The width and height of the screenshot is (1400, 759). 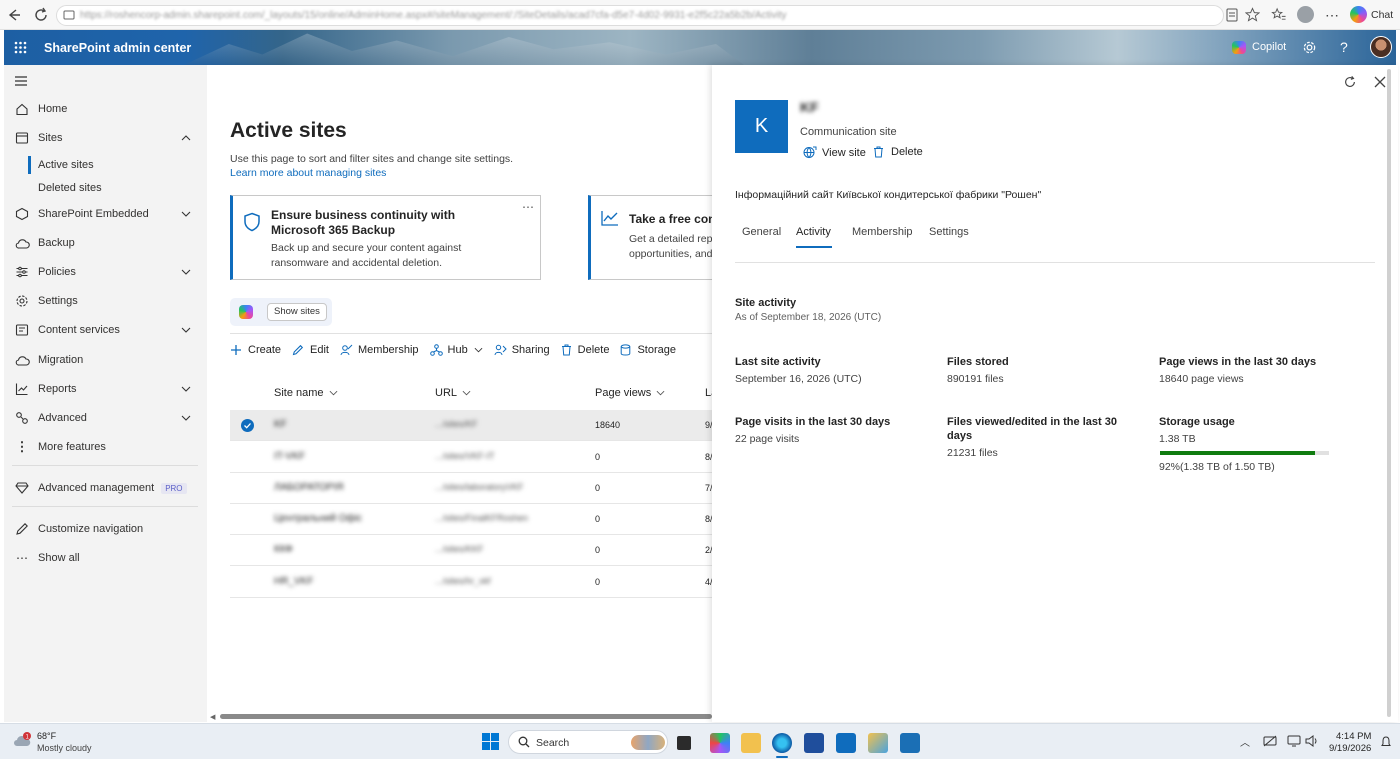 What do you see at coordinates (283, 549) in the screenshot?
I see `row-site-name: ККФ` at bounding box center [283, 549].